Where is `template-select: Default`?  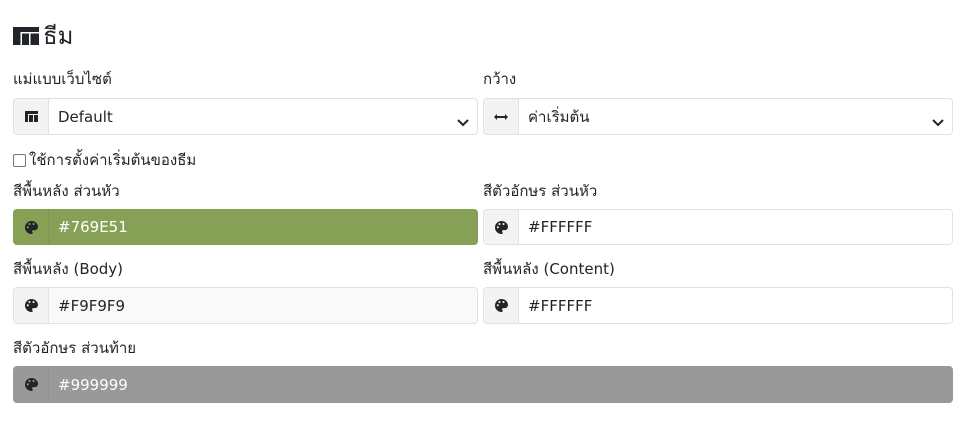 template-select: Default is located at coordinates (245, 116).